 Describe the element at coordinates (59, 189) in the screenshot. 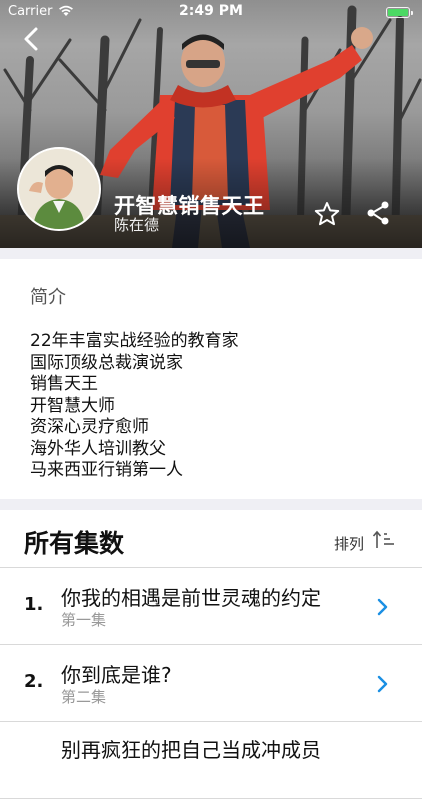

I see `avatar` at that location.